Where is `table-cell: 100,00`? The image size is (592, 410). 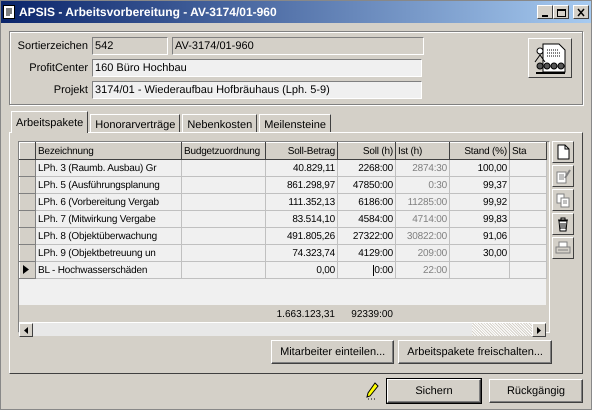 table-cell: 100,00 is located at coordinates (492, 168).